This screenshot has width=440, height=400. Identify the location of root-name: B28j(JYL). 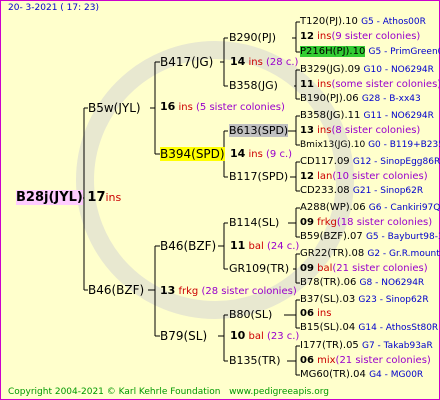
(49, 197).